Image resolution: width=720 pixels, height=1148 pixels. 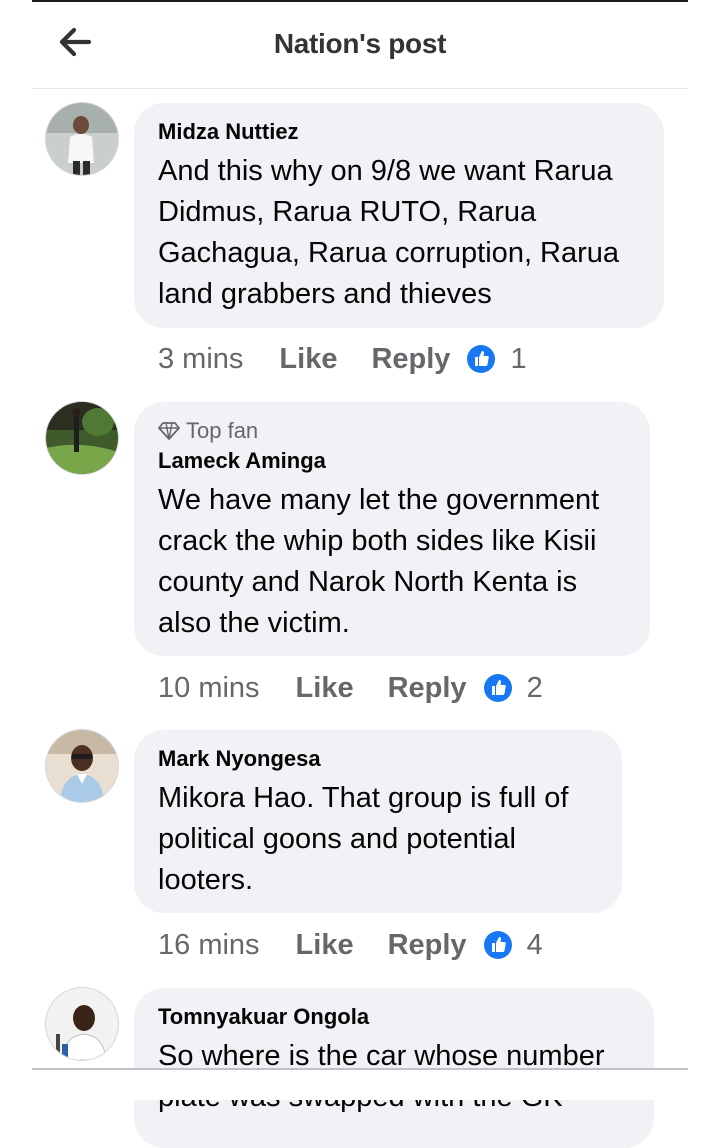 I want to click on comment-actions: 10 mins Like Reply 2, so click(x=350, y=688).